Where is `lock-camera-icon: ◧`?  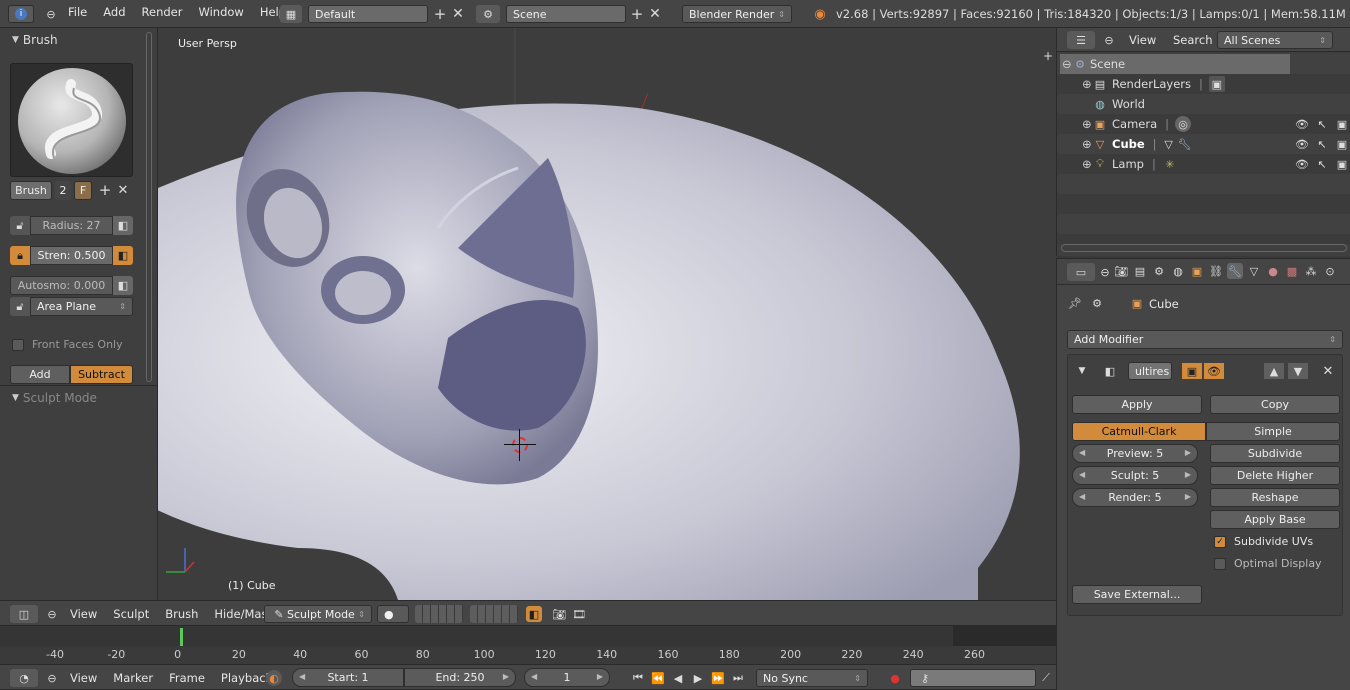 lock-camera-icon: ◧ is located at coordinates (534, 614).